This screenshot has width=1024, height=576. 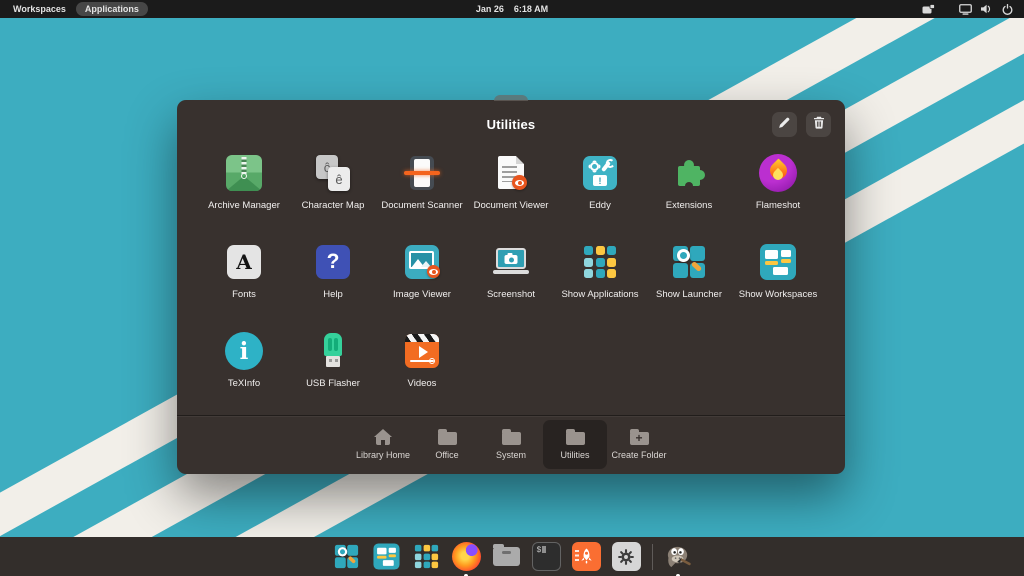 I want to click on tab-label: Office, so click(x=447, y=455).